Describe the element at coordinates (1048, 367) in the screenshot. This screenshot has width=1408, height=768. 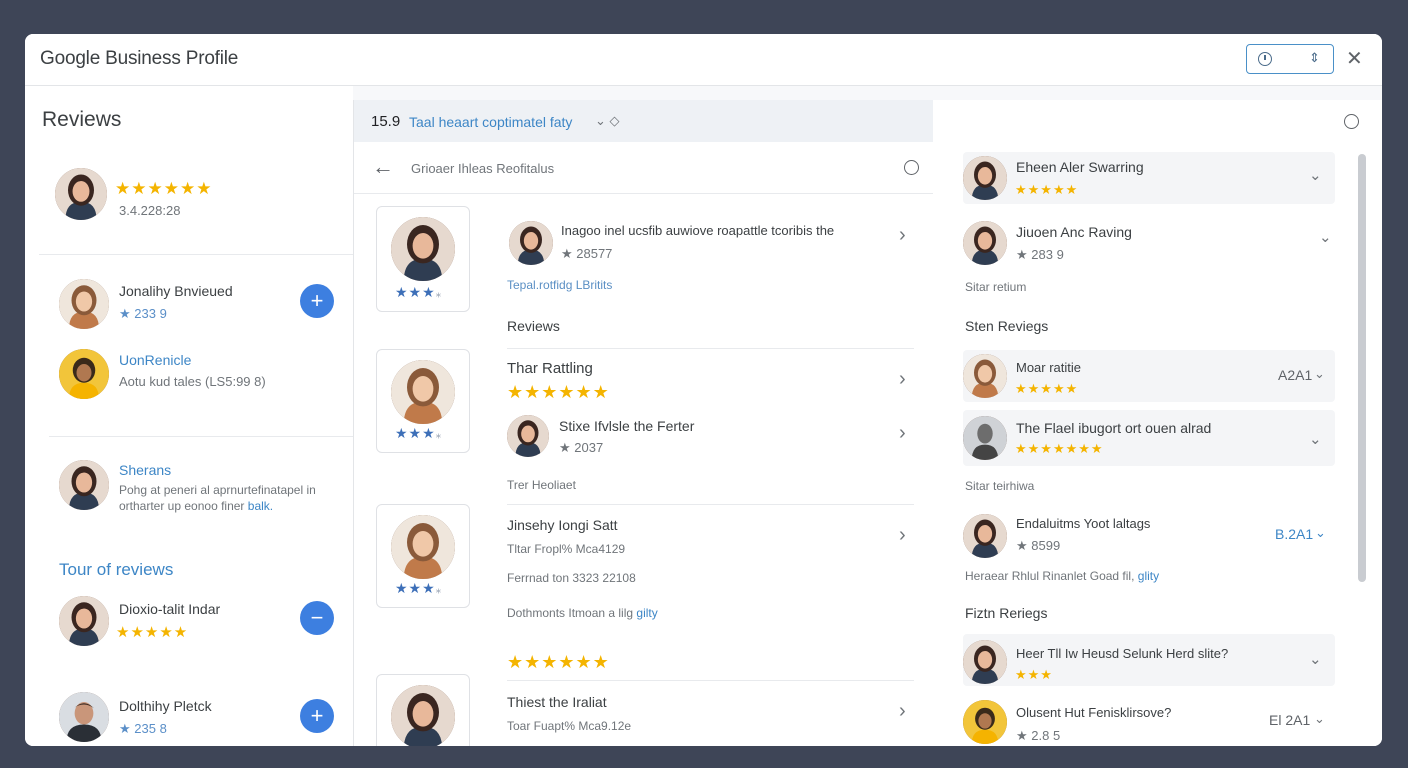
I see `reviewer-name: Moar ratitie` at that location.